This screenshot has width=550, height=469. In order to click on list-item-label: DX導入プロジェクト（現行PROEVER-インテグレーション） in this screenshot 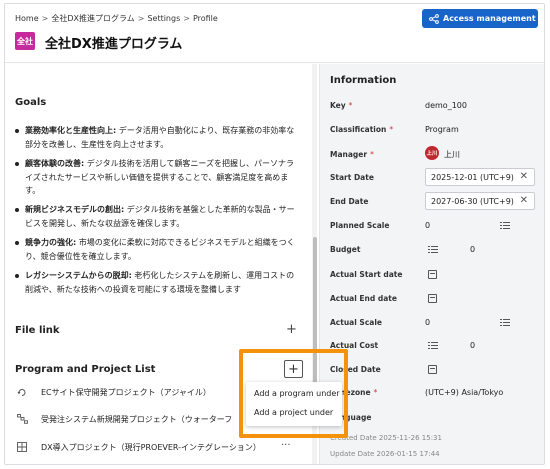, I will do `click(151, 447)`.